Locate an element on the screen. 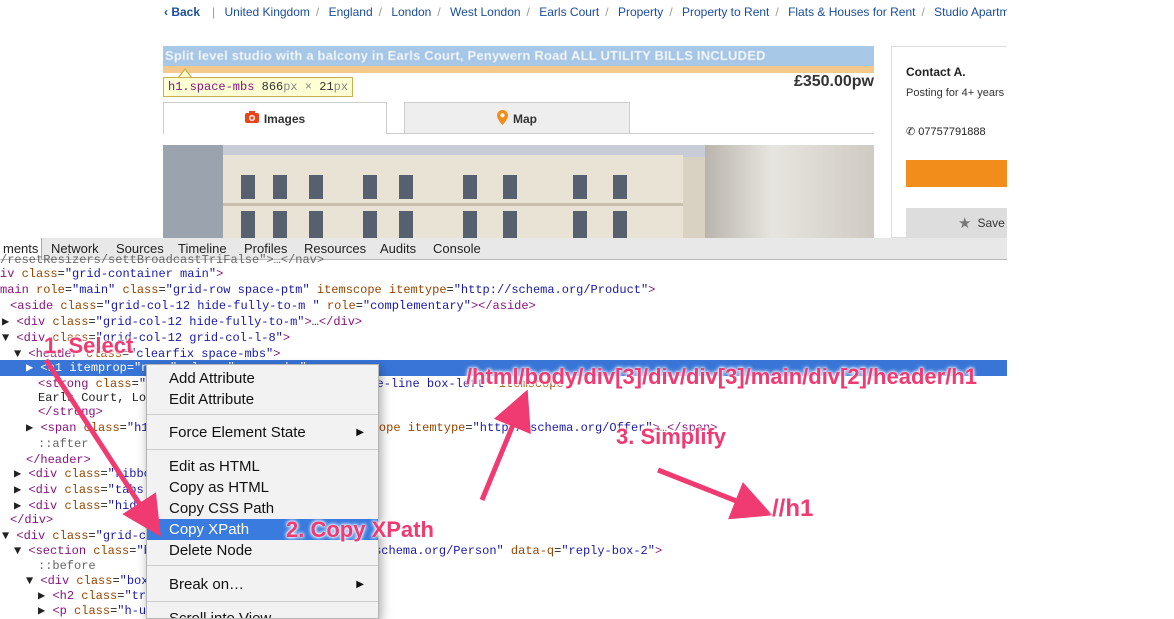  annotation-step2: 2. Copy XPath is located at coordinates (360, 529).